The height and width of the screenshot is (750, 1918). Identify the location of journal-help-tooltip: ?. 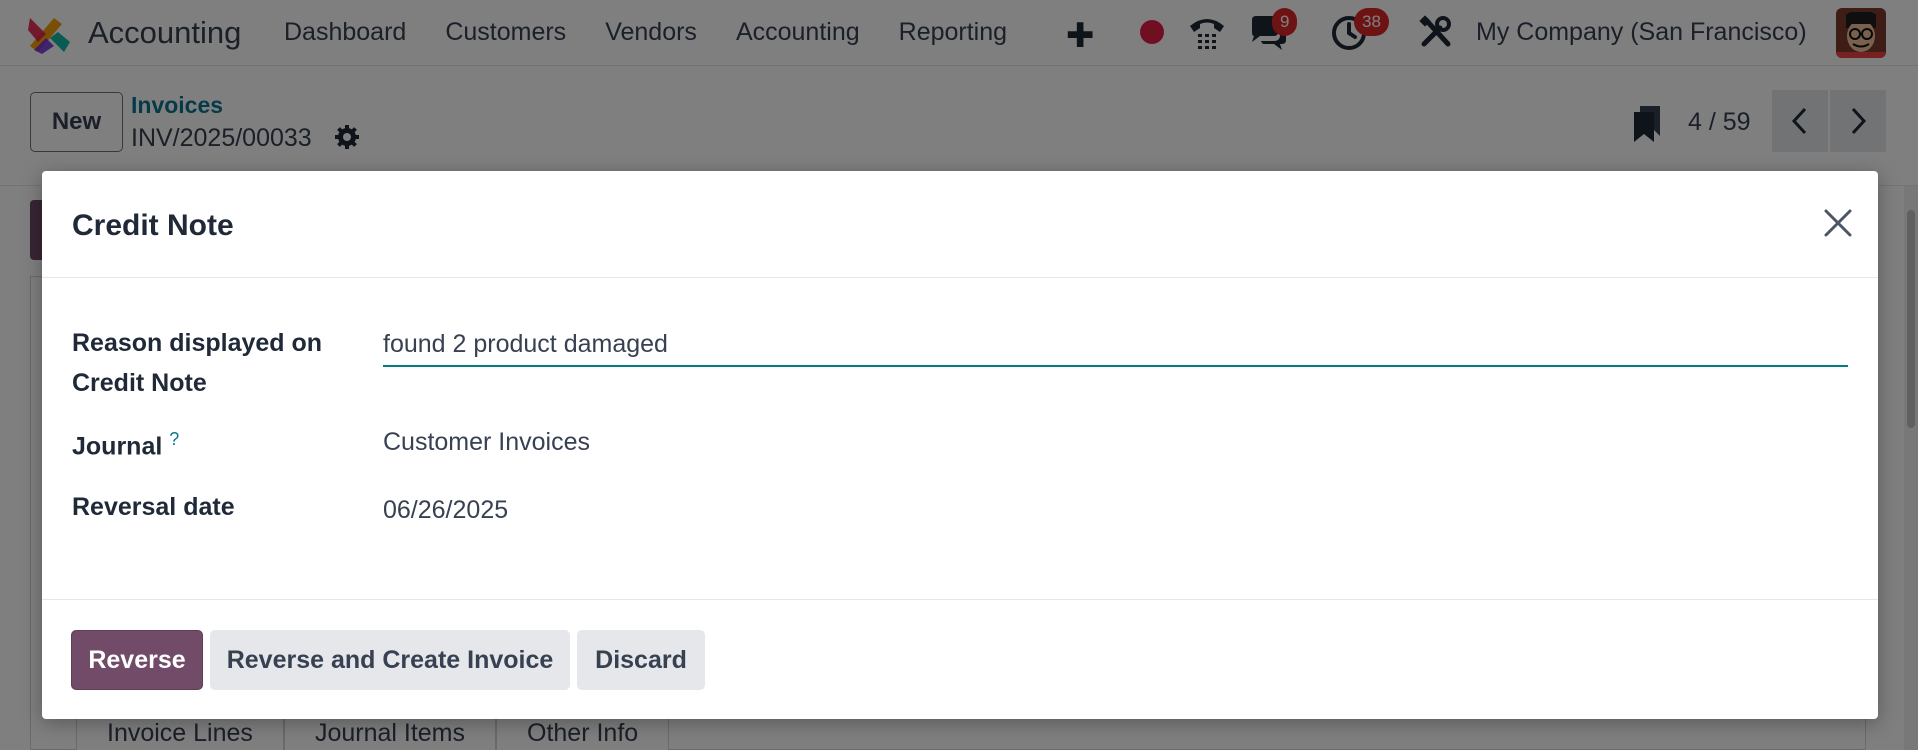
(174, 439).